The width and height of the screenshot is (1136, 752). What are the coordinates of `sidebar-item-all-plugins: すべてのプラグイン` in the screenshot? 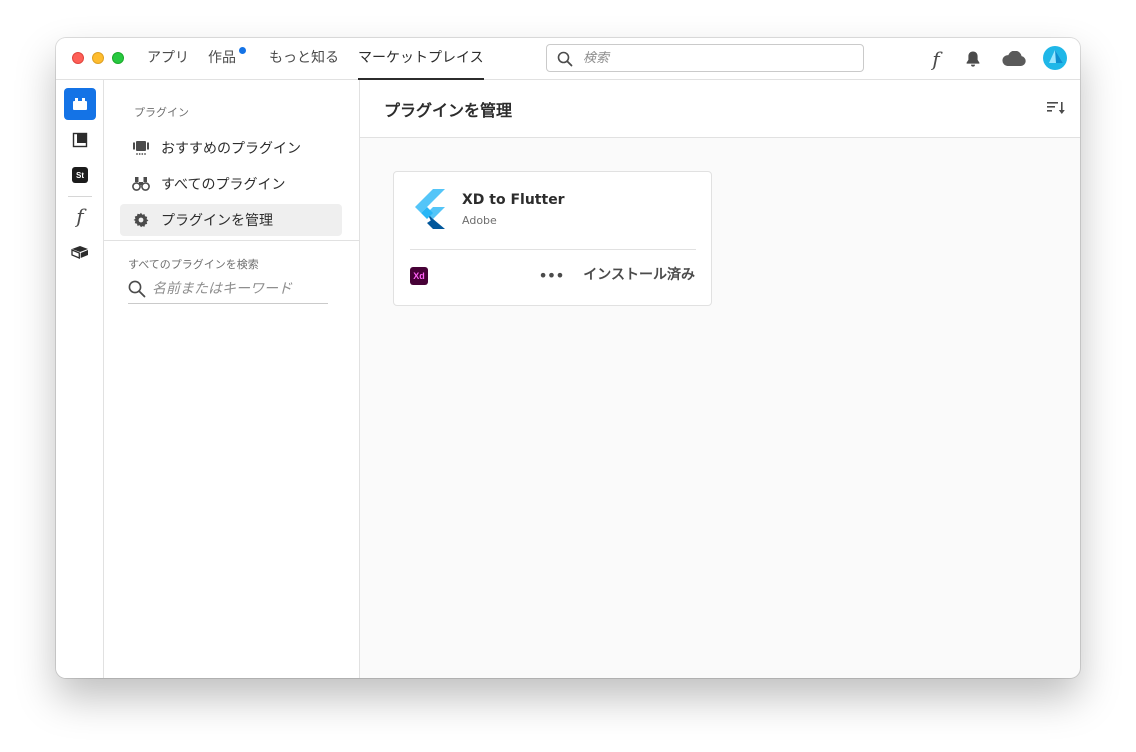 It's located at (231, 184).